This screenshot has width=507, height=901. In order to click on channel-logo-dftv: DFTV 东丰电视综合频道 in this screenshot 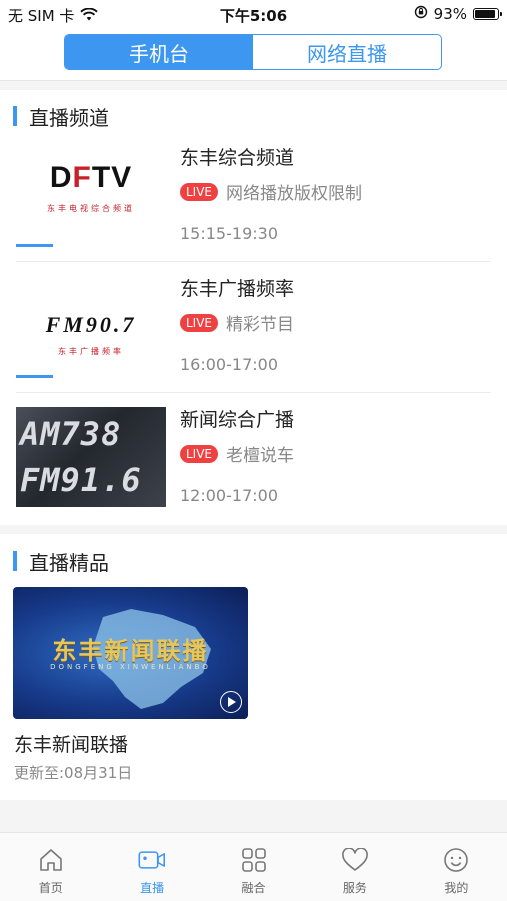, I will do `click(91, 196)`.